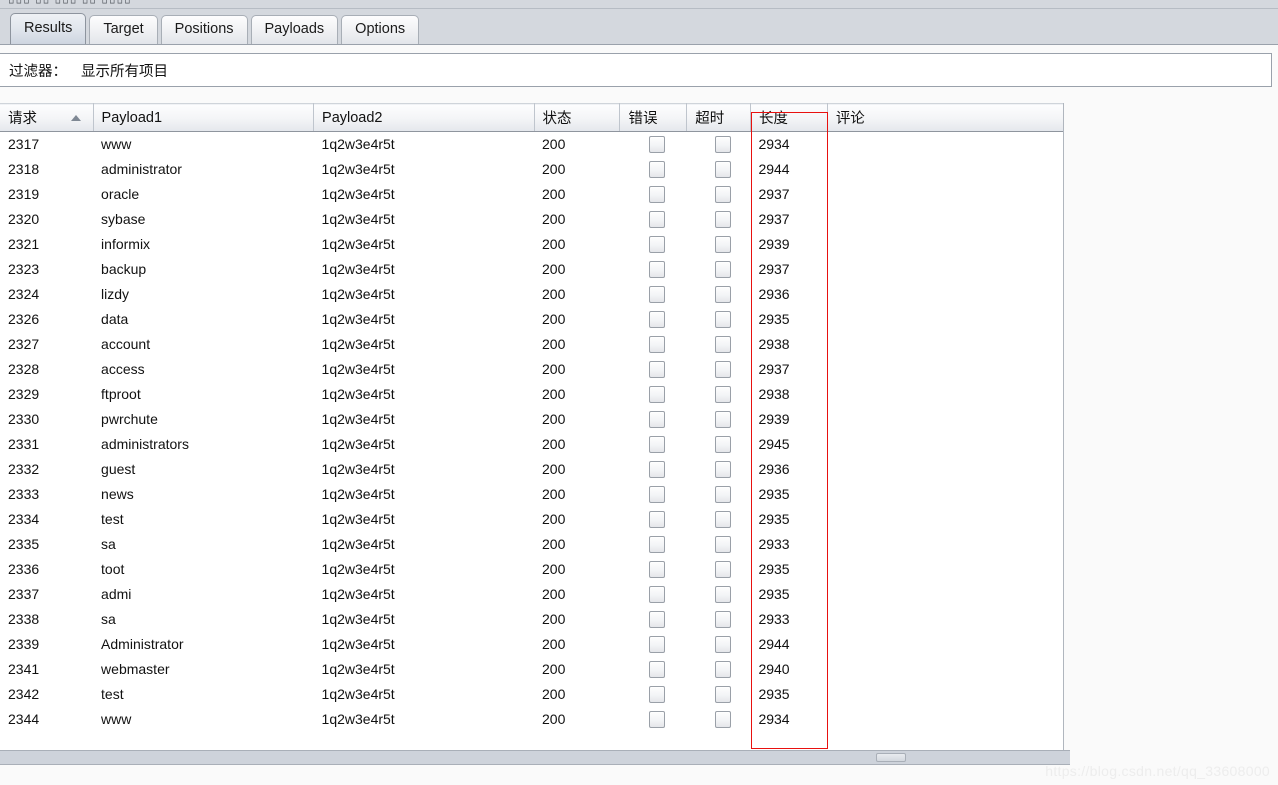 The image size is (1278, 785). Describe the element at coordinates (531, 544) in the screenshot. I see `table-row: 2335 sa 1q2w3e4r5t 200 2933` at that location.